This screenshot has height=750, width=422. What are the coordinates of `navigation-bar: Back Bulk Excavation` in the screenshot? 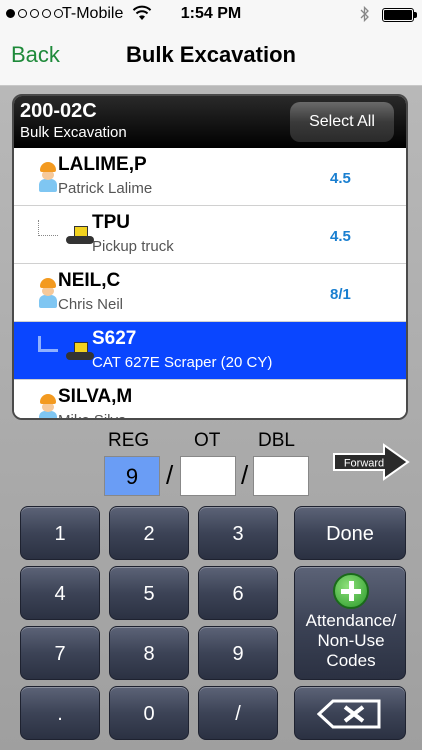 It's located at (211, 58).